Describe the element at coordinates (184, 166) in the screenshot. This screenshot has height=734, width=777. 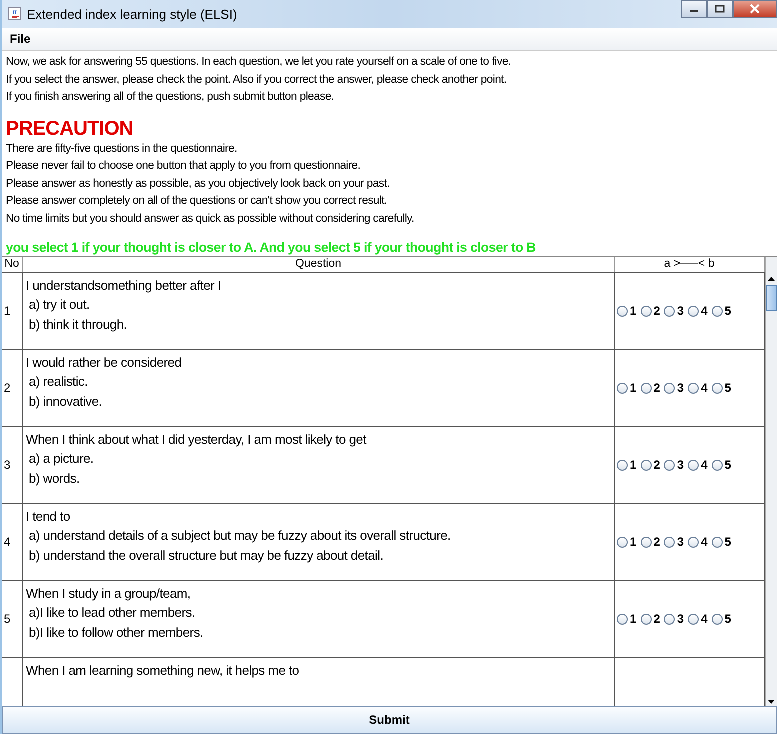
I see `precaution-text: Please never fail to choose one button that apply to you from questionnaire.` at that location.